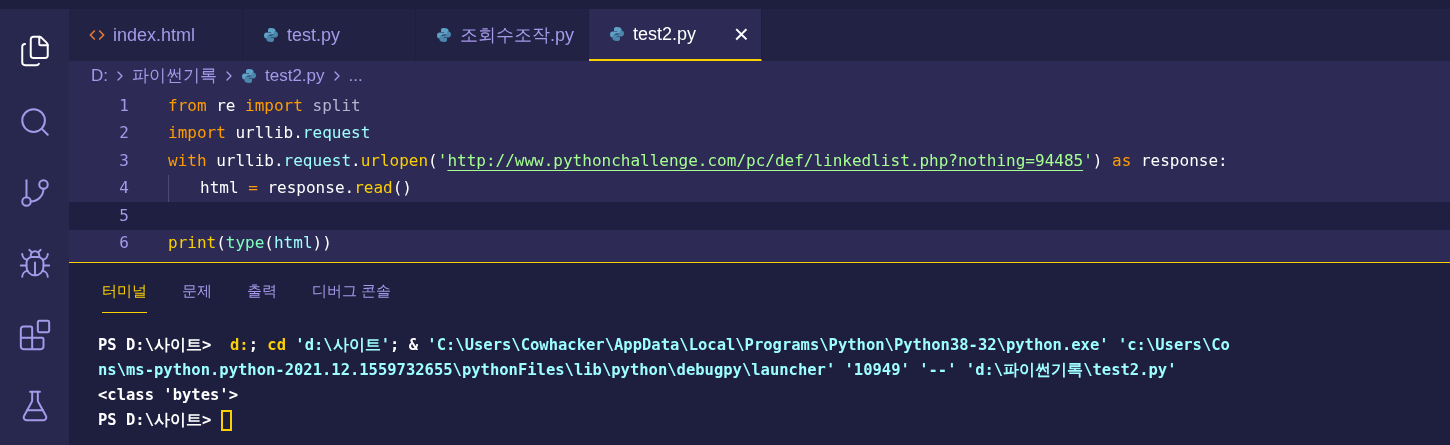  What do you see at coordinates (314, 35) in the screenshot?
I see `tab-label: test.py` at bounding box center [314, 35].